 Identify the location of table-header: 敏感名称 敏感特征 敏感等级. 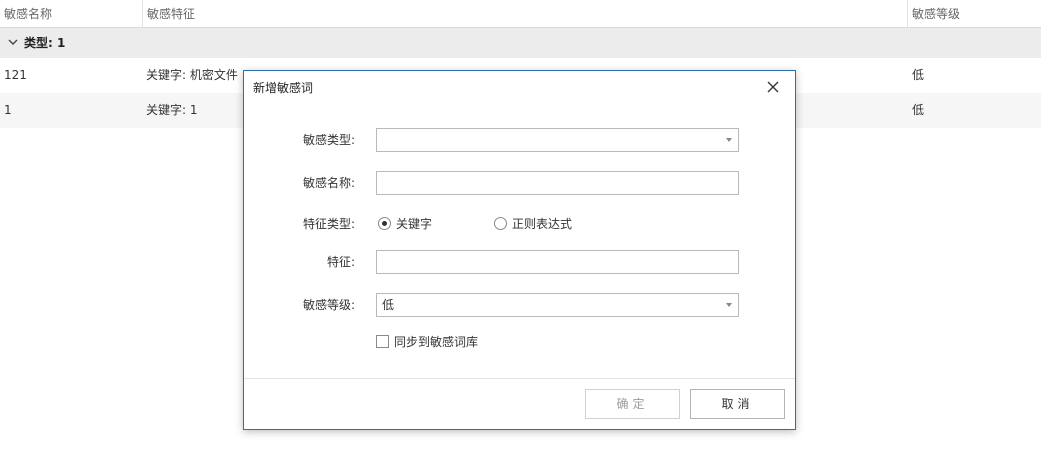
(520, 14).